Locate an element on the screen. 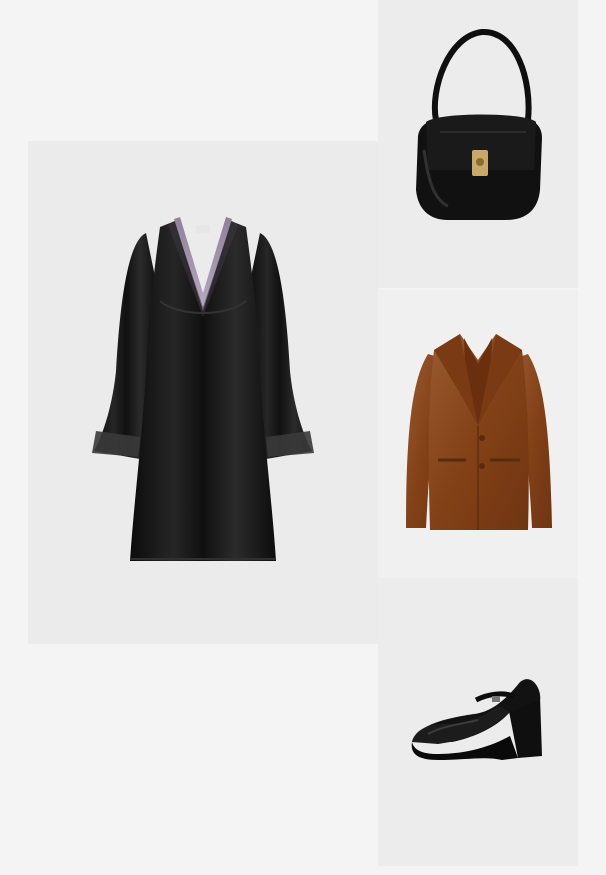 Image resolution: width=606 pixels, height=875 pixels. black-leather-shoulder-bag-image is located at coordinates (479, 124).